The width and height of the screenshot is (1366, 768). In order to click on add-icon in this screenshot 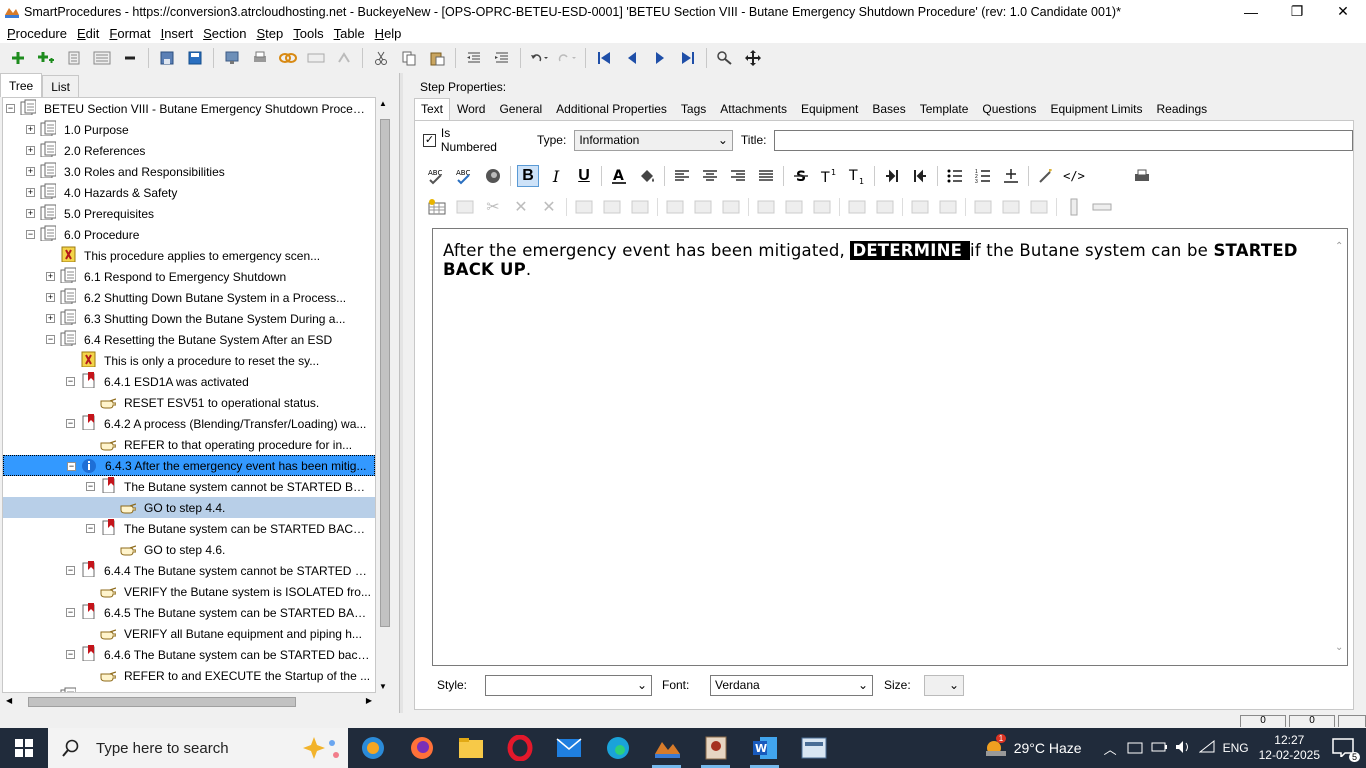, I will do `click(18, 58)`.